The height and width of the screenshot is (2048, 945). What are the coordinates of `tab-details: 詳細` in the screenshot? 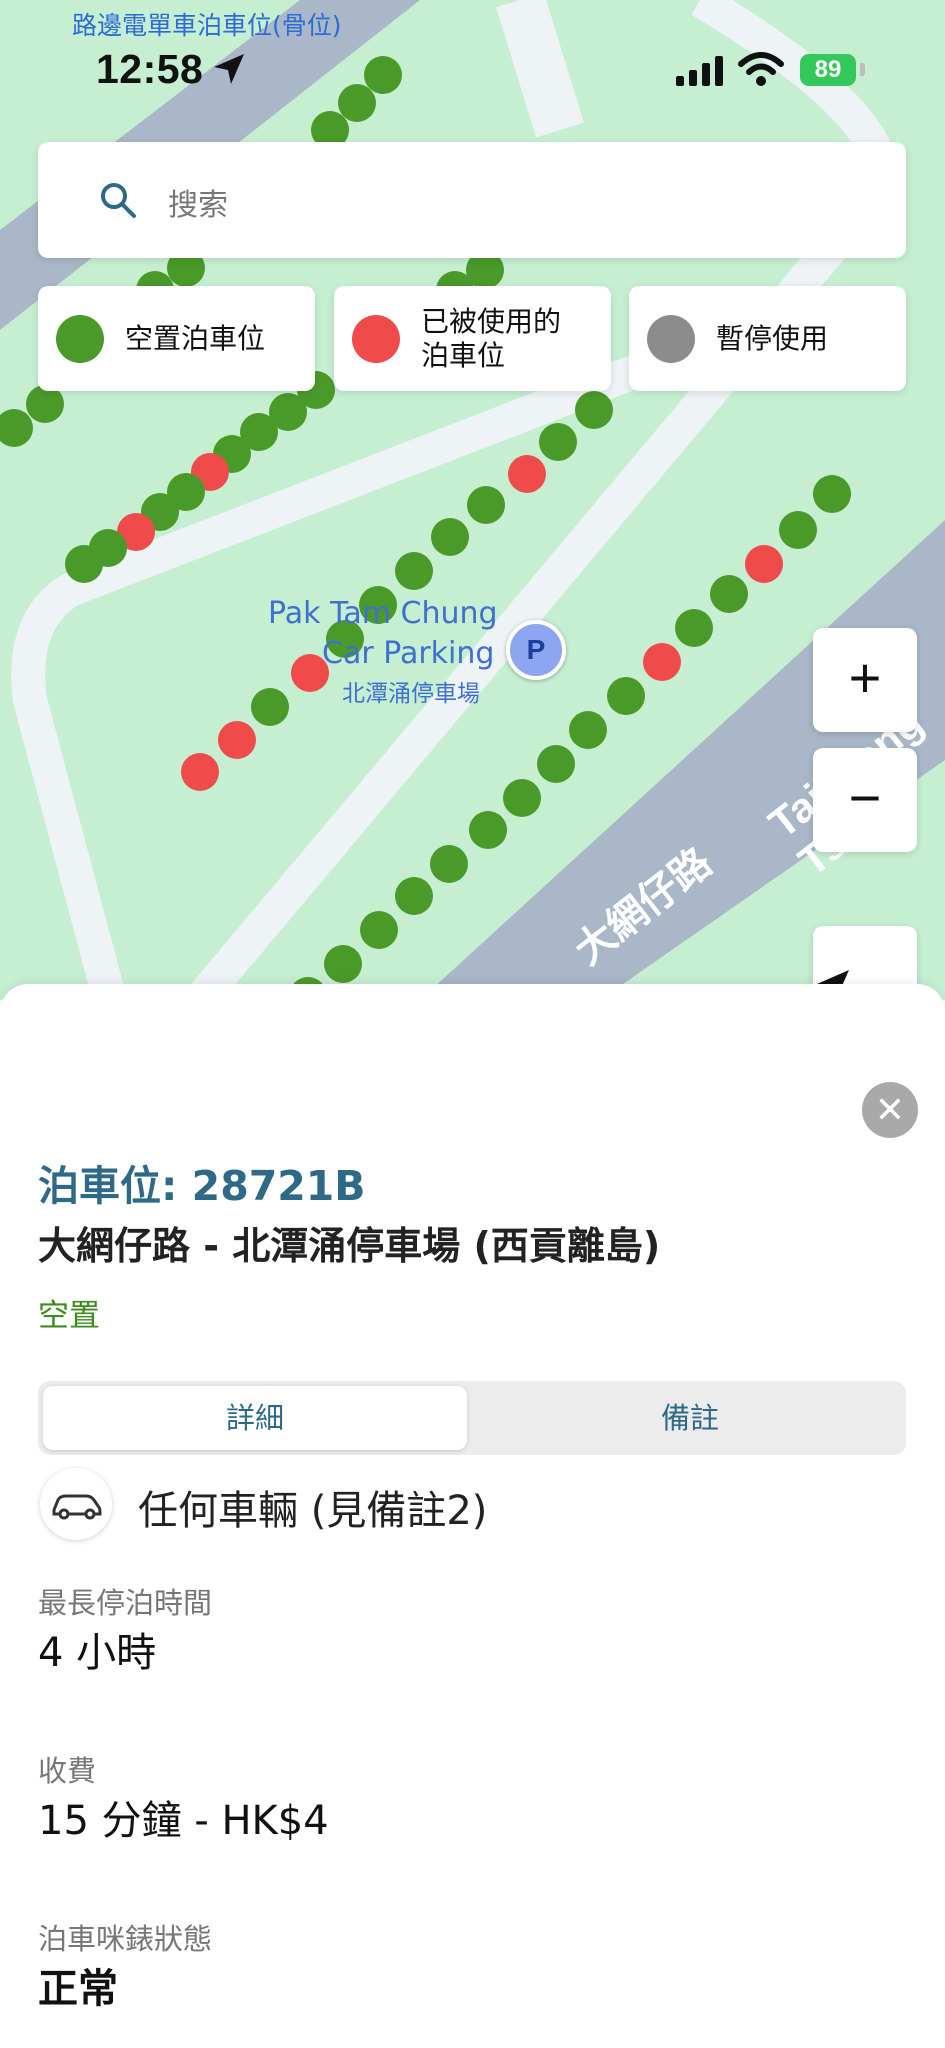 It's located at (255, 1418).